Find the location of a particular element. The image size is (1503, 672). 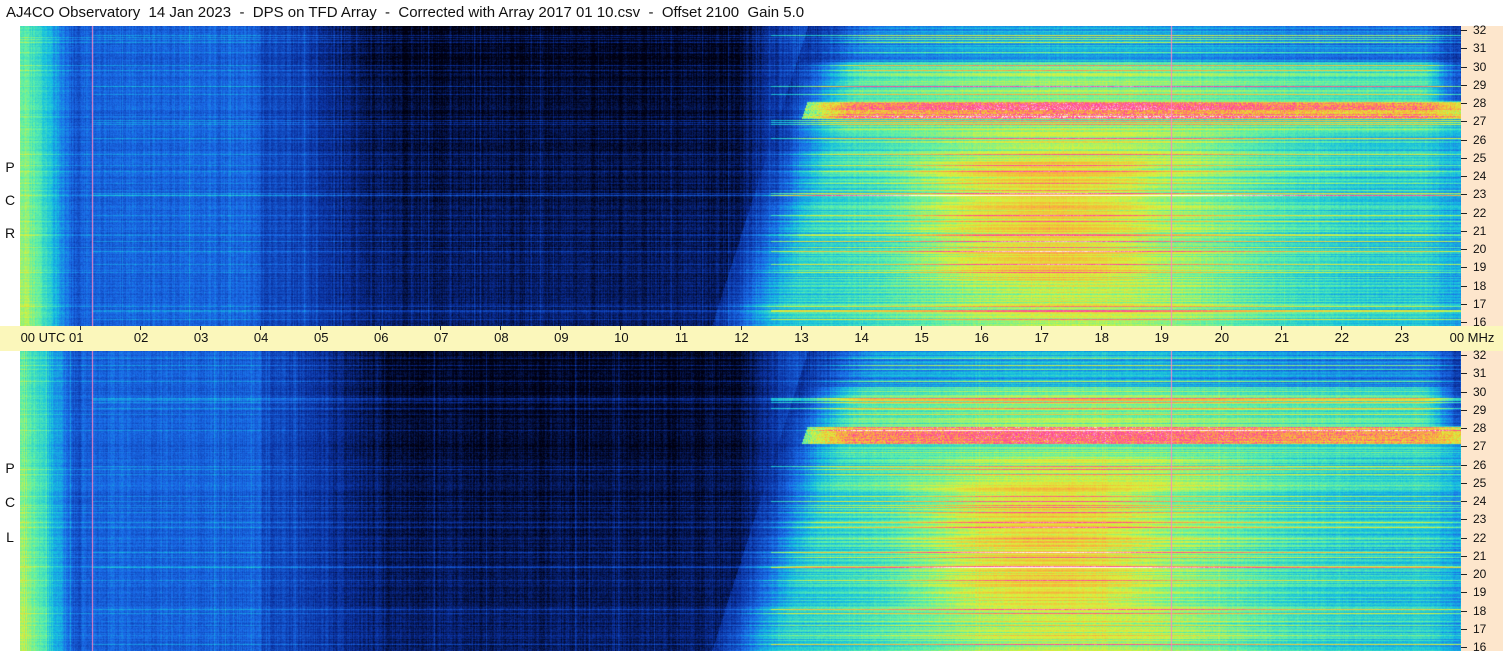

freq-tick-label: 21 is located at coordinates (1480, 556).